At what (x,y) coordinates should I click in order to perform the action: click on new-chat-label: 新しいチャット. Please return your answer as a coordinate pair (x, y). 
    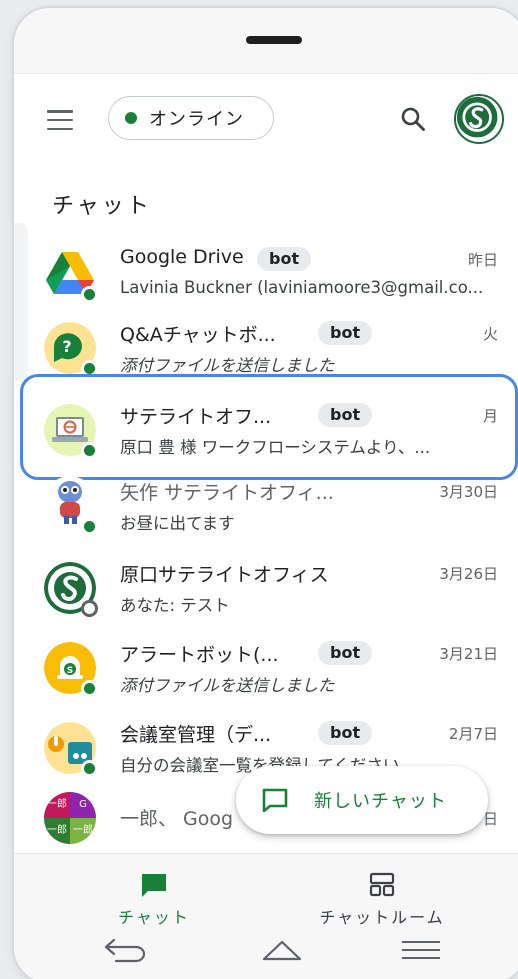
    Looking at the image, I should click on (380, 801).